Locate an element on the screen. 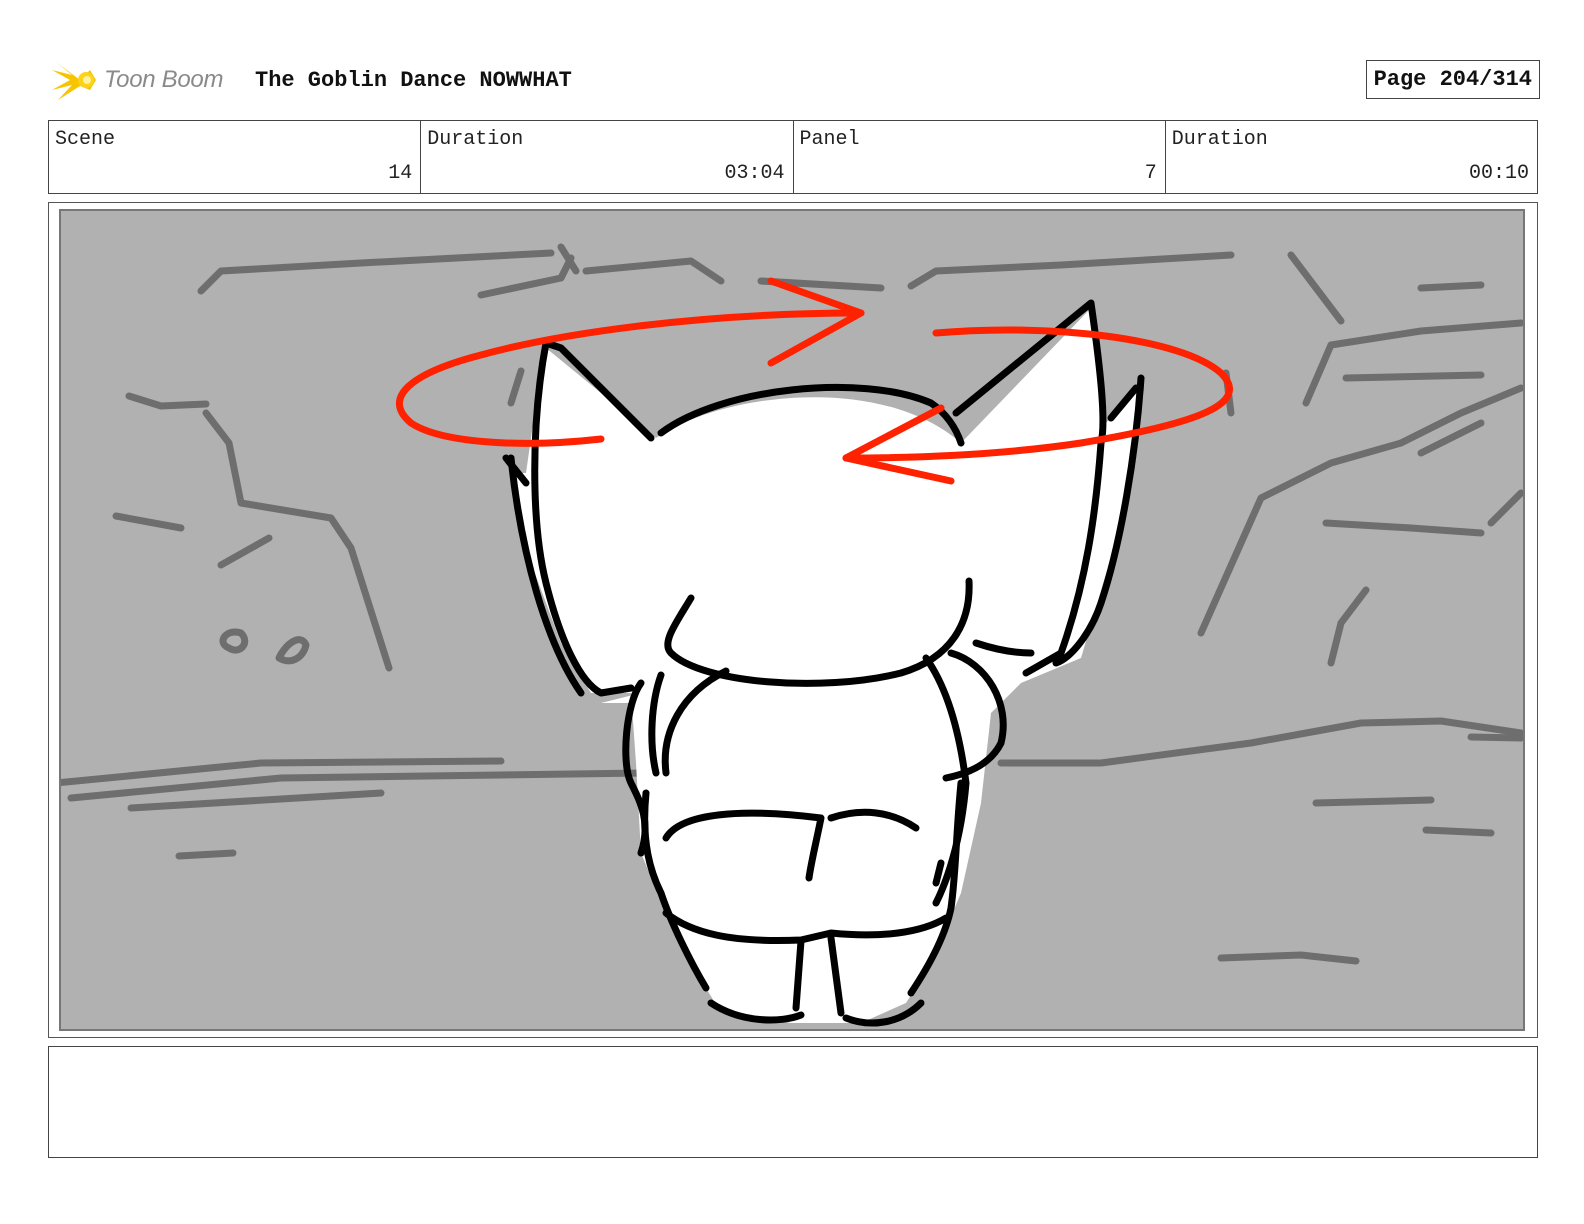 The width and height of the screenshot is (1584, 1224). scene-duration-cell: Duration 03:04 is located at coordinates (607, 157).